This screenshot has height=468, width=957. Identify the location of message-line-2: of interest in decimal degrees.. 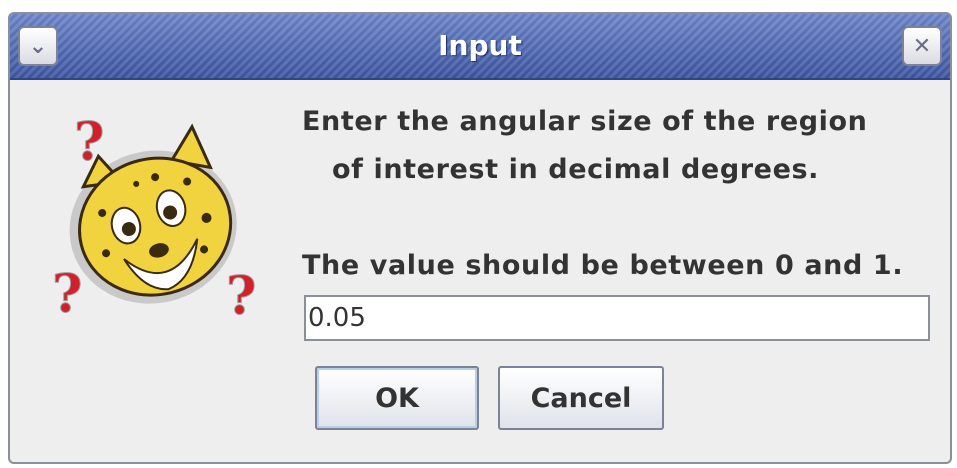
(576, 169).